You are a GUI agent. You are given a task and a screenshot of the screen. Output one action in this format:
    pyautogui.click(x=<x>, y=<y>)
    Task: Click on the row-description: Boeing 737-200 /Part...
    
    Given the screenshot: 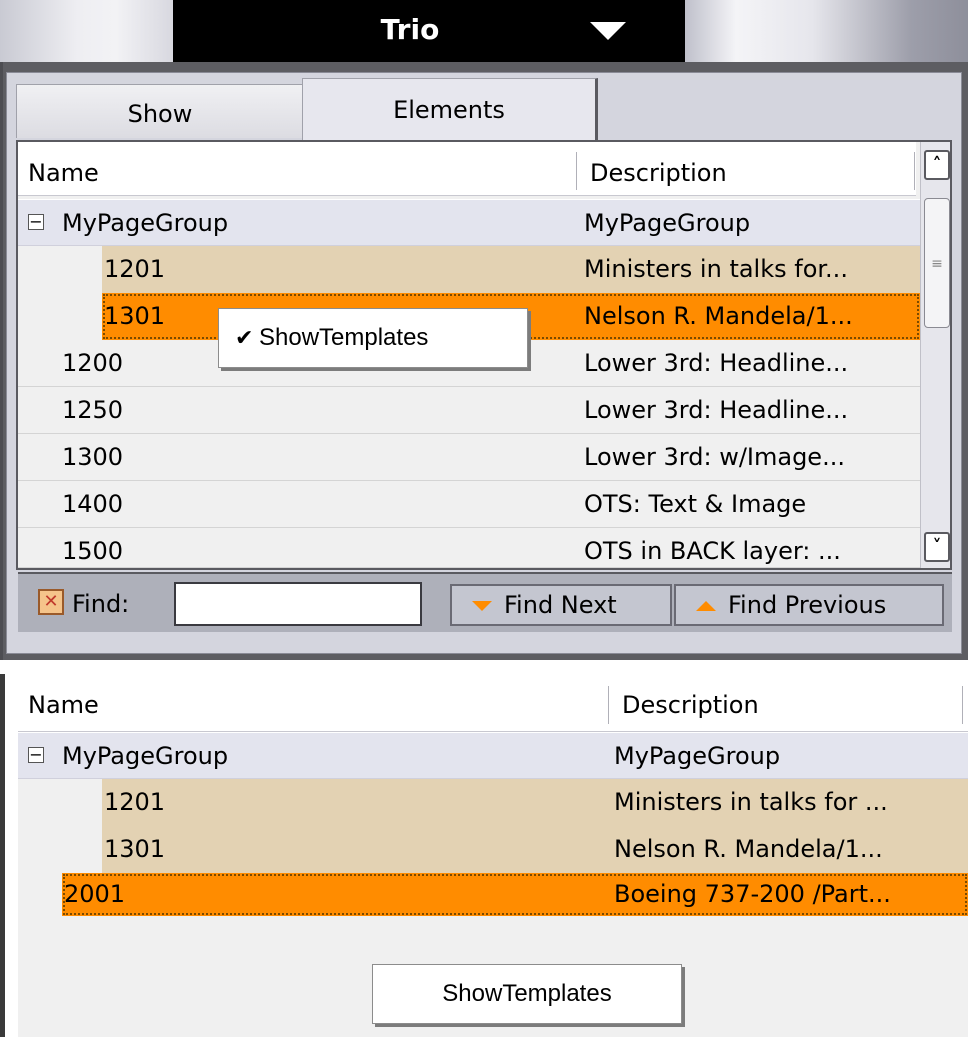 What is the action you would take?
    pyautogui.click(x=752, y=894)
    